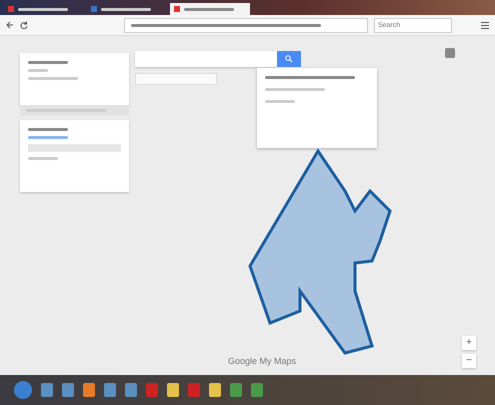 The width and height of the screenshot is (495, 405). Describe the element at coordinates (206, 59) in the screenshot. I see `map-search-field` at that location.